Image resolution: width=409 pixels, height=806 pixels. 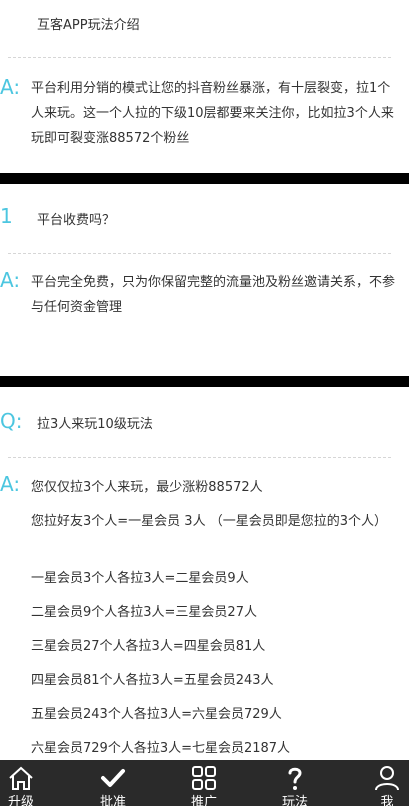 I want to click on faq-answer: 平台完全免费，只为你保留完整的流量池及粉丝邀请关系，不参与任何资金管理, so click(x=213, y=295).